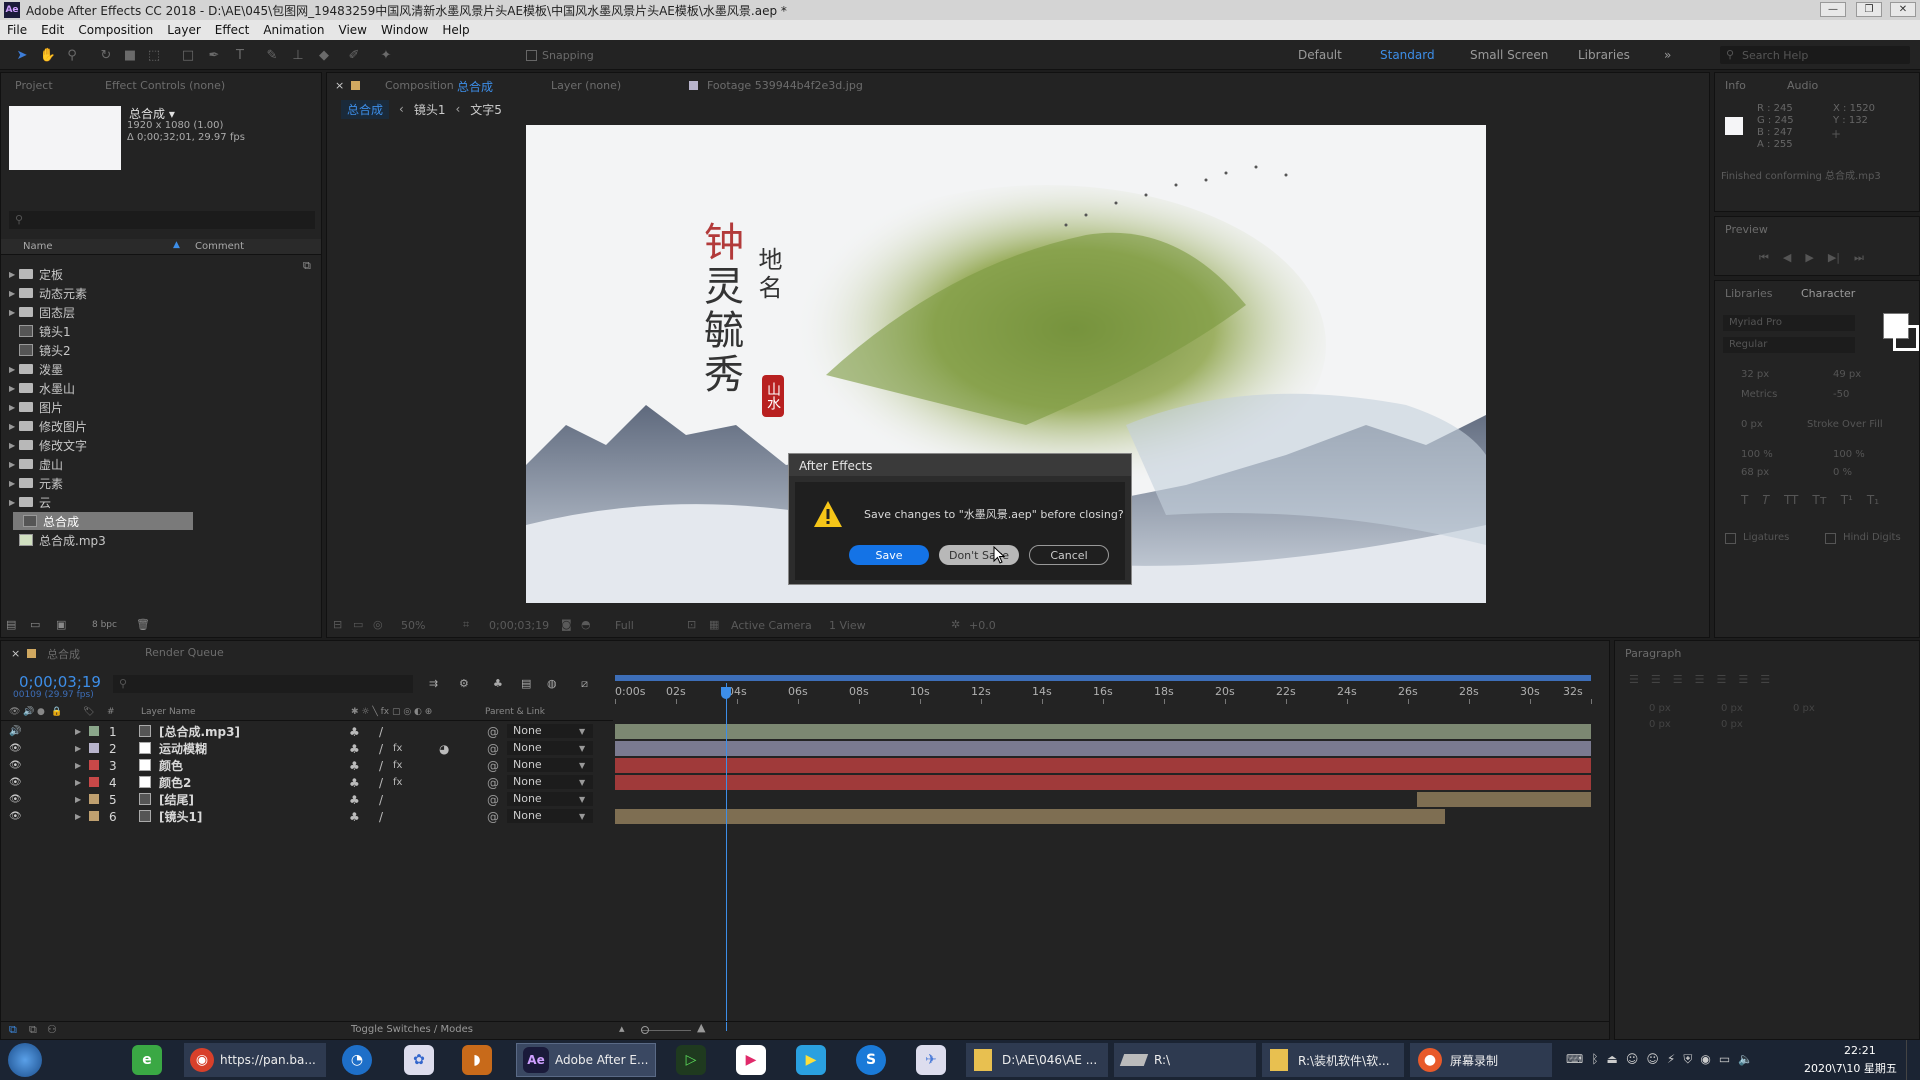 This screenshot has height=1080, width=1920. Describe the element at coordinates (1847, 500) in the screenshot. I see `superscript-icon: T¹` at that location.